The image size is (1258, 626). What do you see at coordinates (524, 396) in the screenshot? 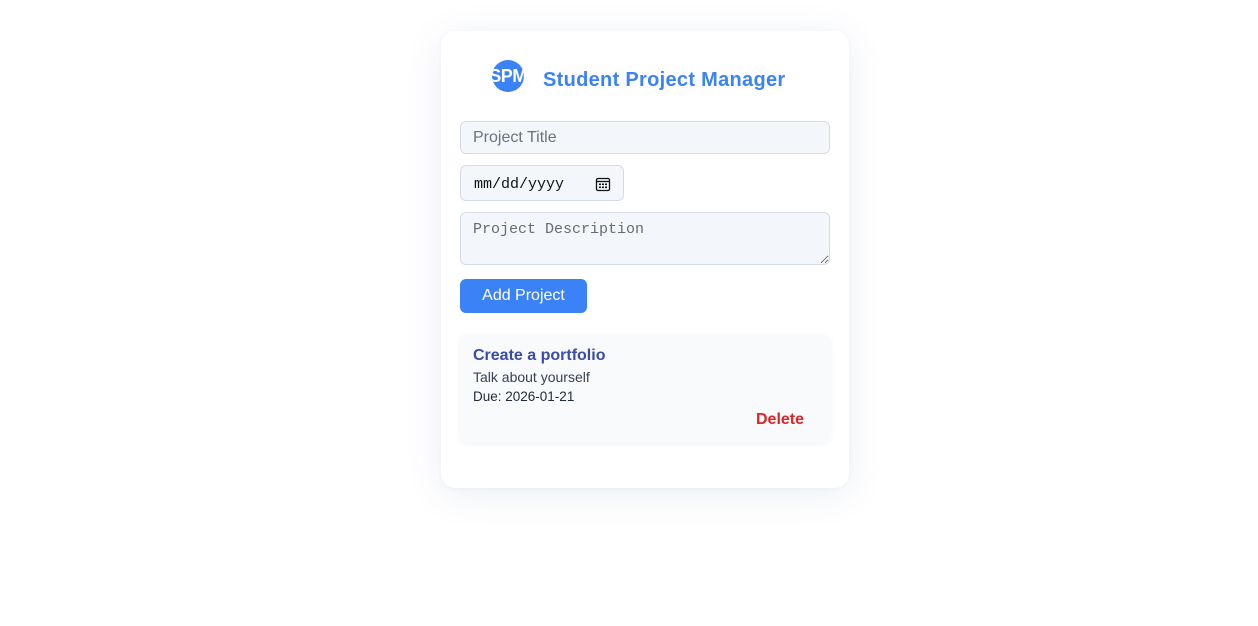
I see `project-item-due-date: Due: 2026-01-21` at bounding box center [524, 396].